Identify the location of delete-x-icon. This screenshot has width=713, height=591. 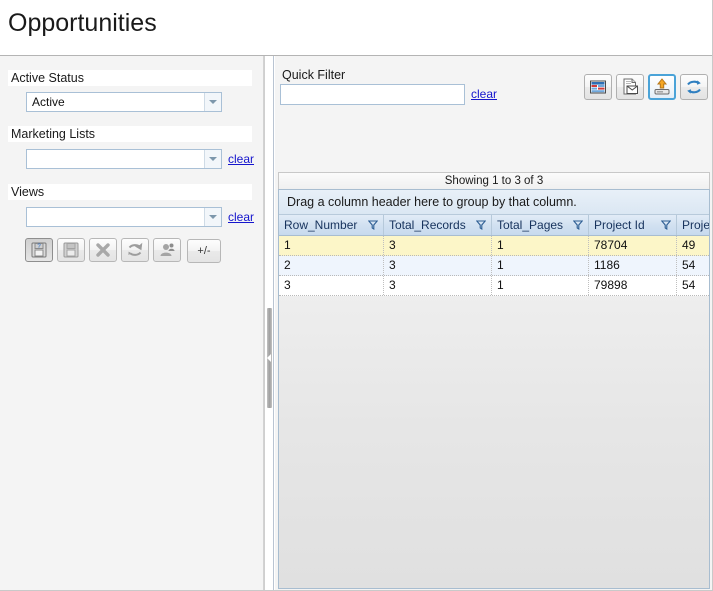
(103, 250).